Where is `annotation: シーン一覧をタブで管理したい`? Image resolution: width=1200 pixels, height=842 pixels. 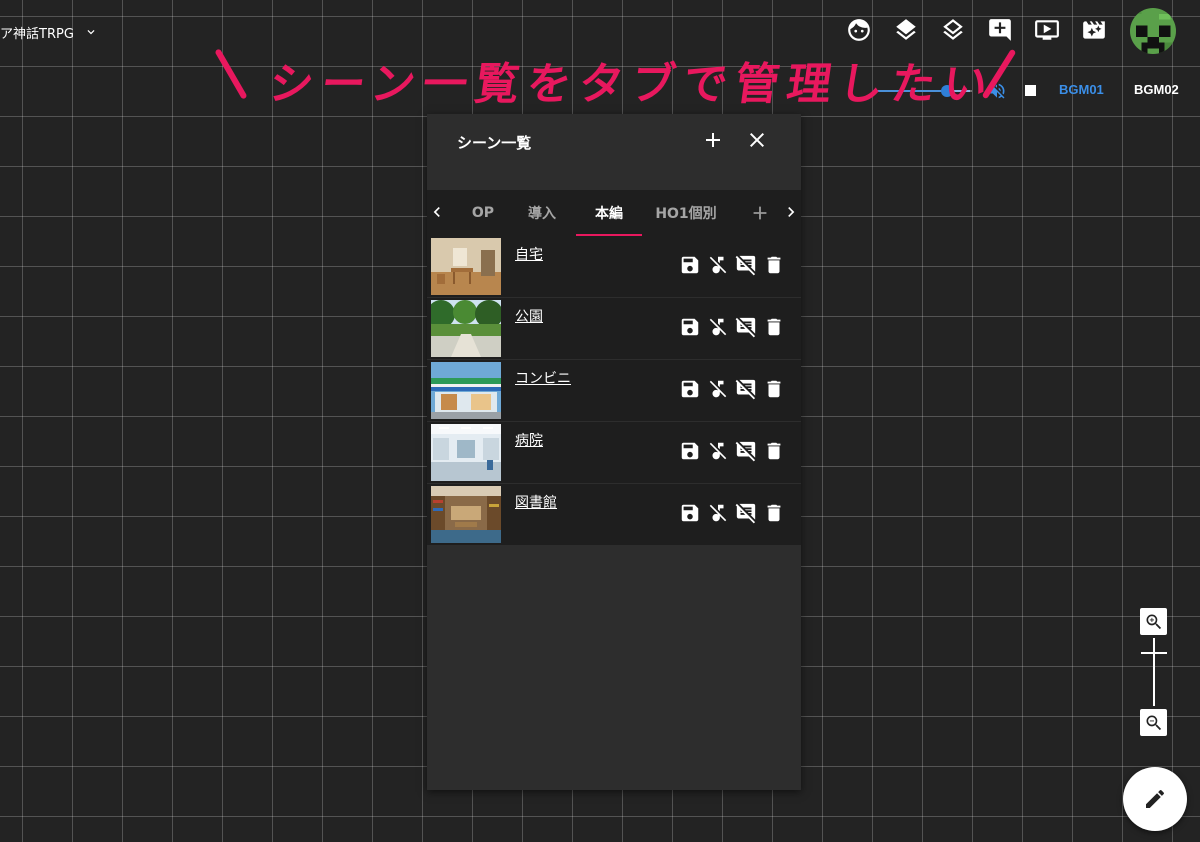
annotation: シーン一覧をタブで管理したい is located at coordinates (622, 76).